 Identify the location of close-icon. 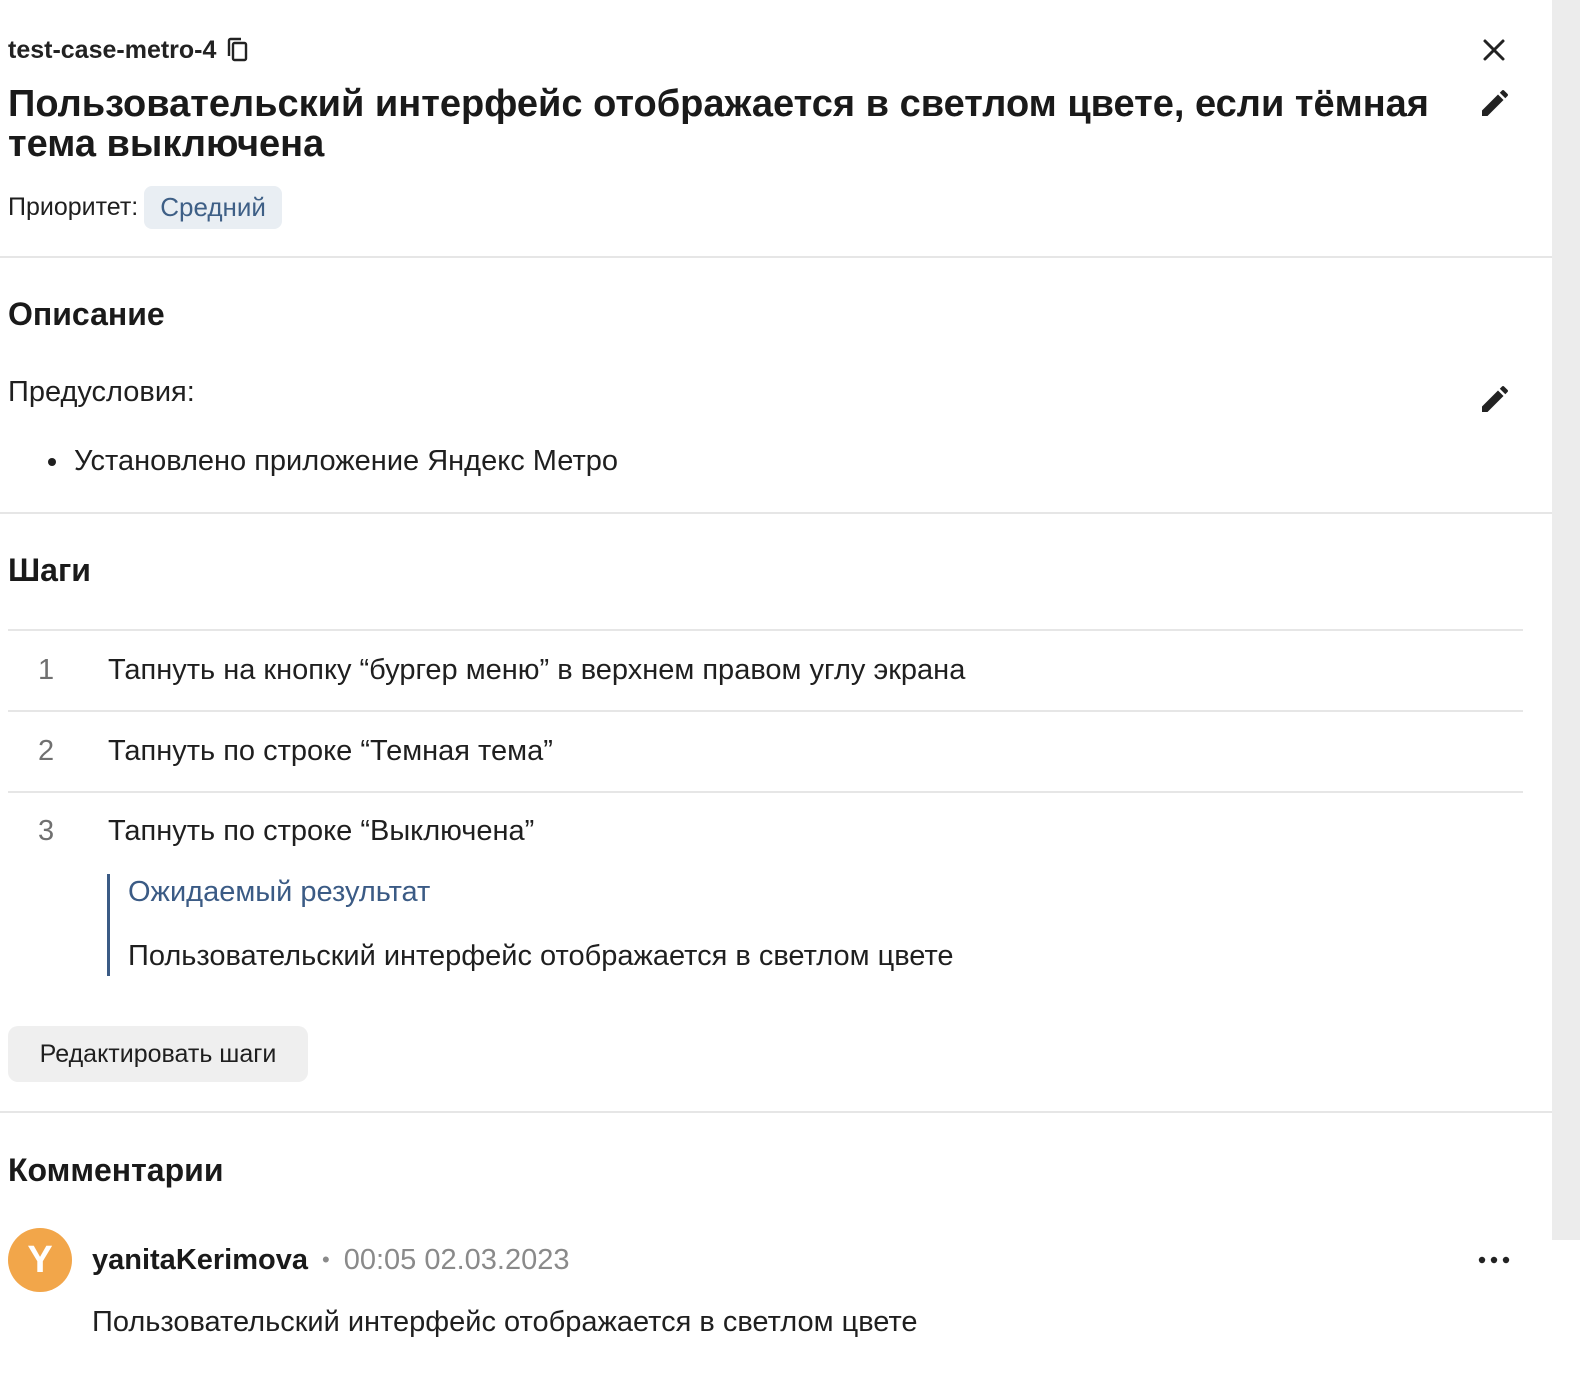
(1494, 50).